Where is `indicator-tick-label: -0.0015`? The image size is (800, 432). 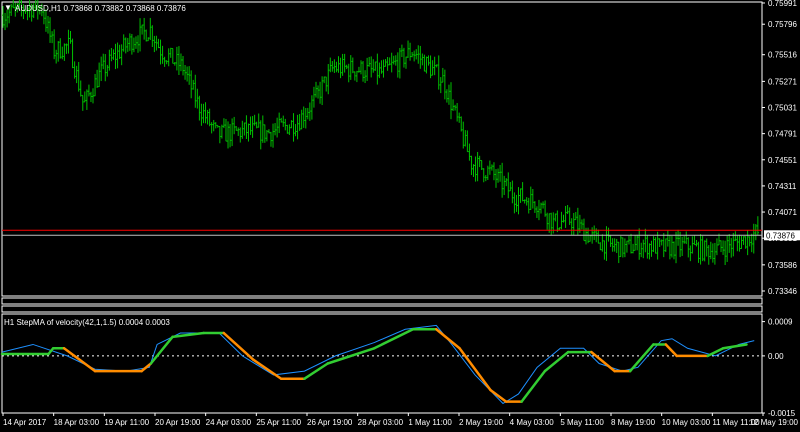 indicator-tick-label: -0.0015 is located at coordinates (782, 413).